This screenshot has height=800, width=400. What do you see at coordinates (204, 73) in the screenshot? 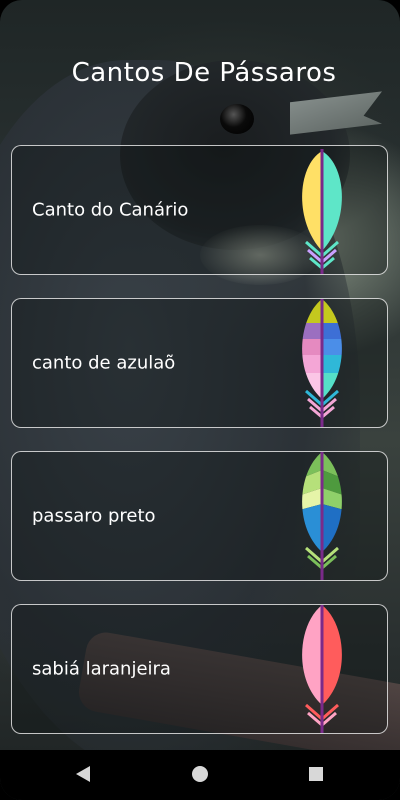
I see `page-title: Cantos De Pássaros` at bounding box center [204, 73].